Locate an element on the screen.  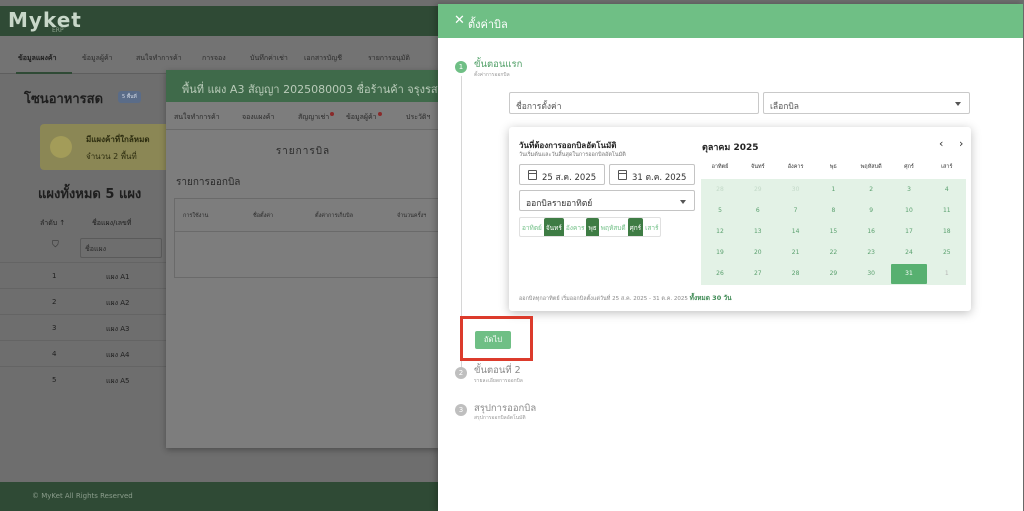
weekday-monday: จันทร์ is located at coordinates (553, 227).